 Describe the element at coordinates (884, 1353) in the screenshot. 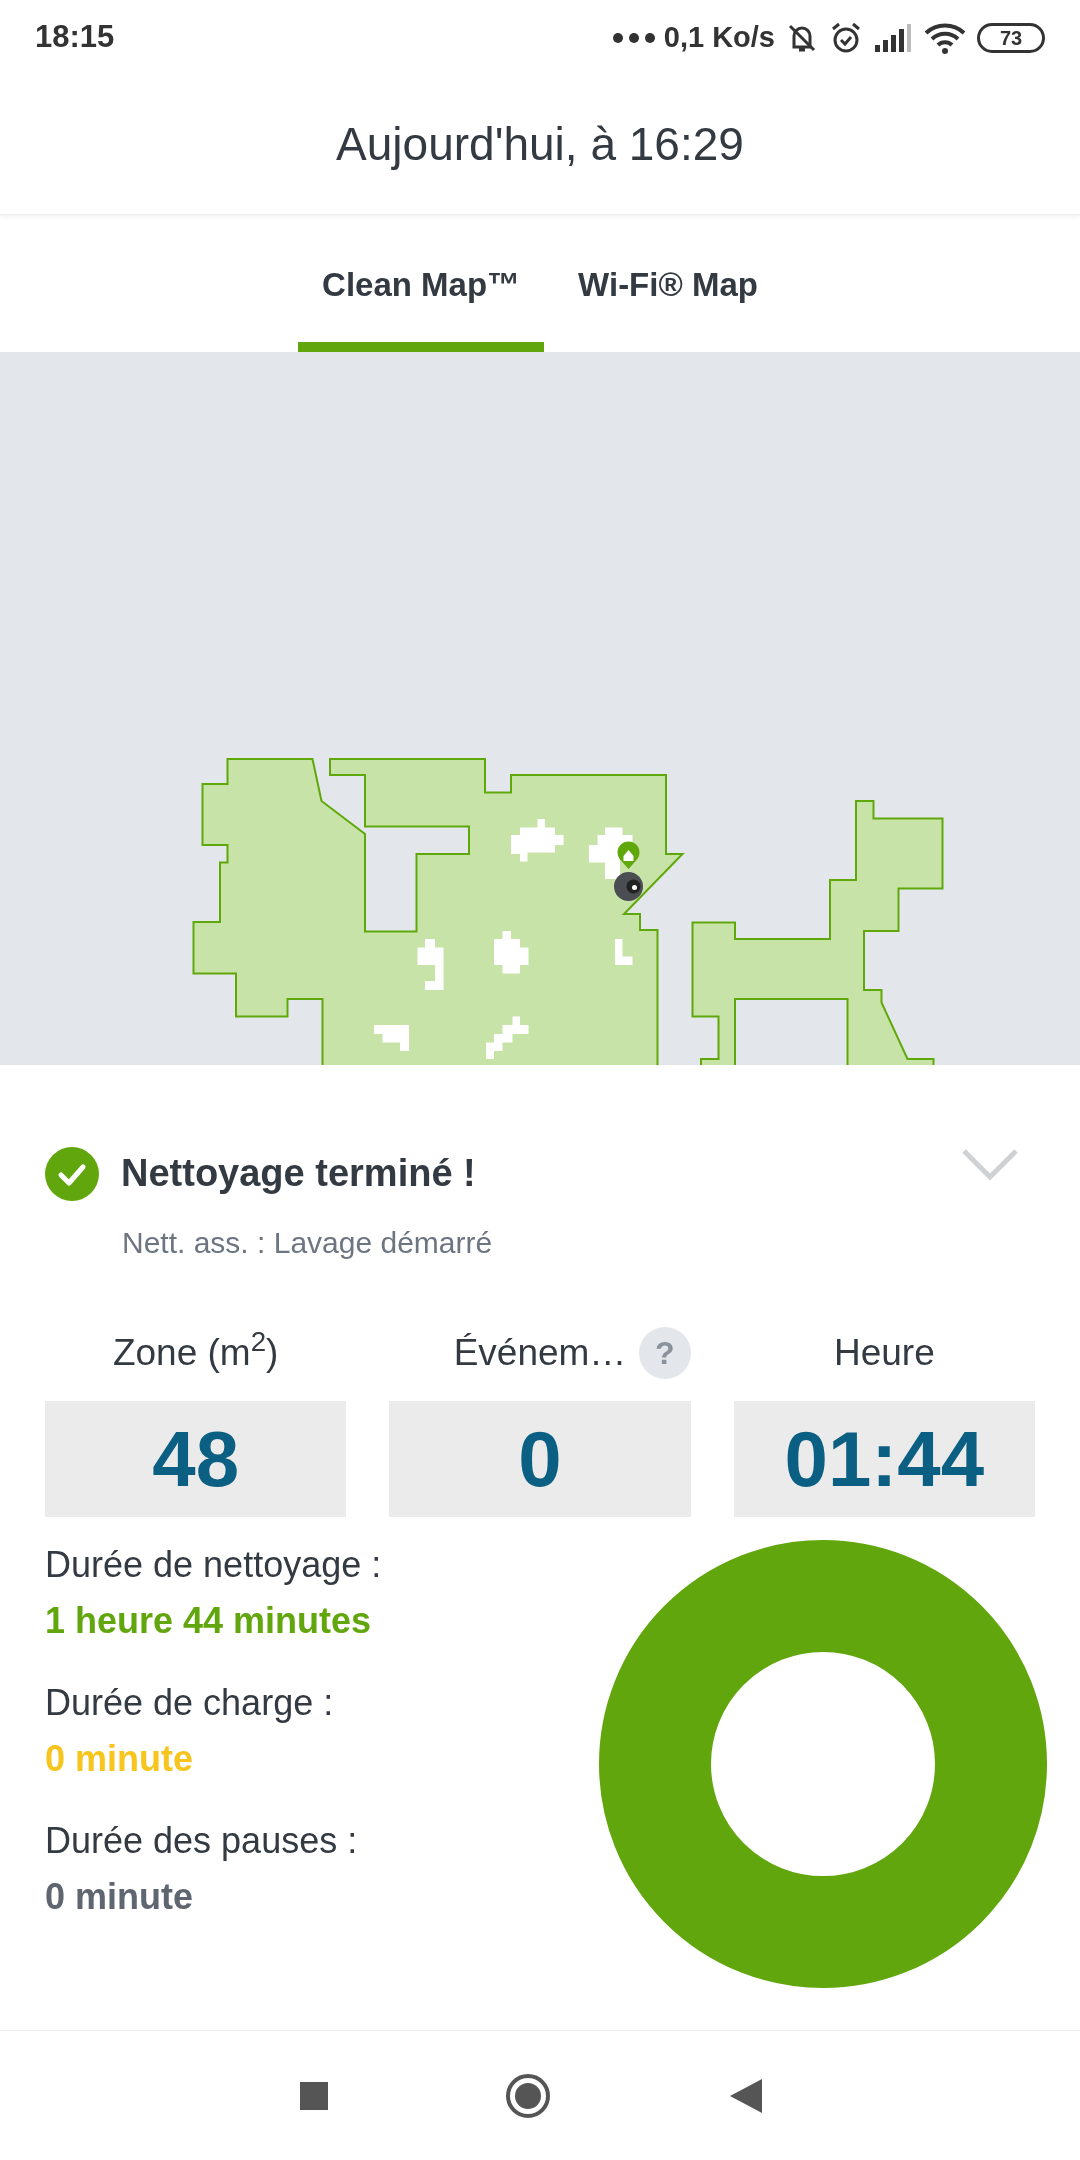

I see `stat-label: Heure` at that location.